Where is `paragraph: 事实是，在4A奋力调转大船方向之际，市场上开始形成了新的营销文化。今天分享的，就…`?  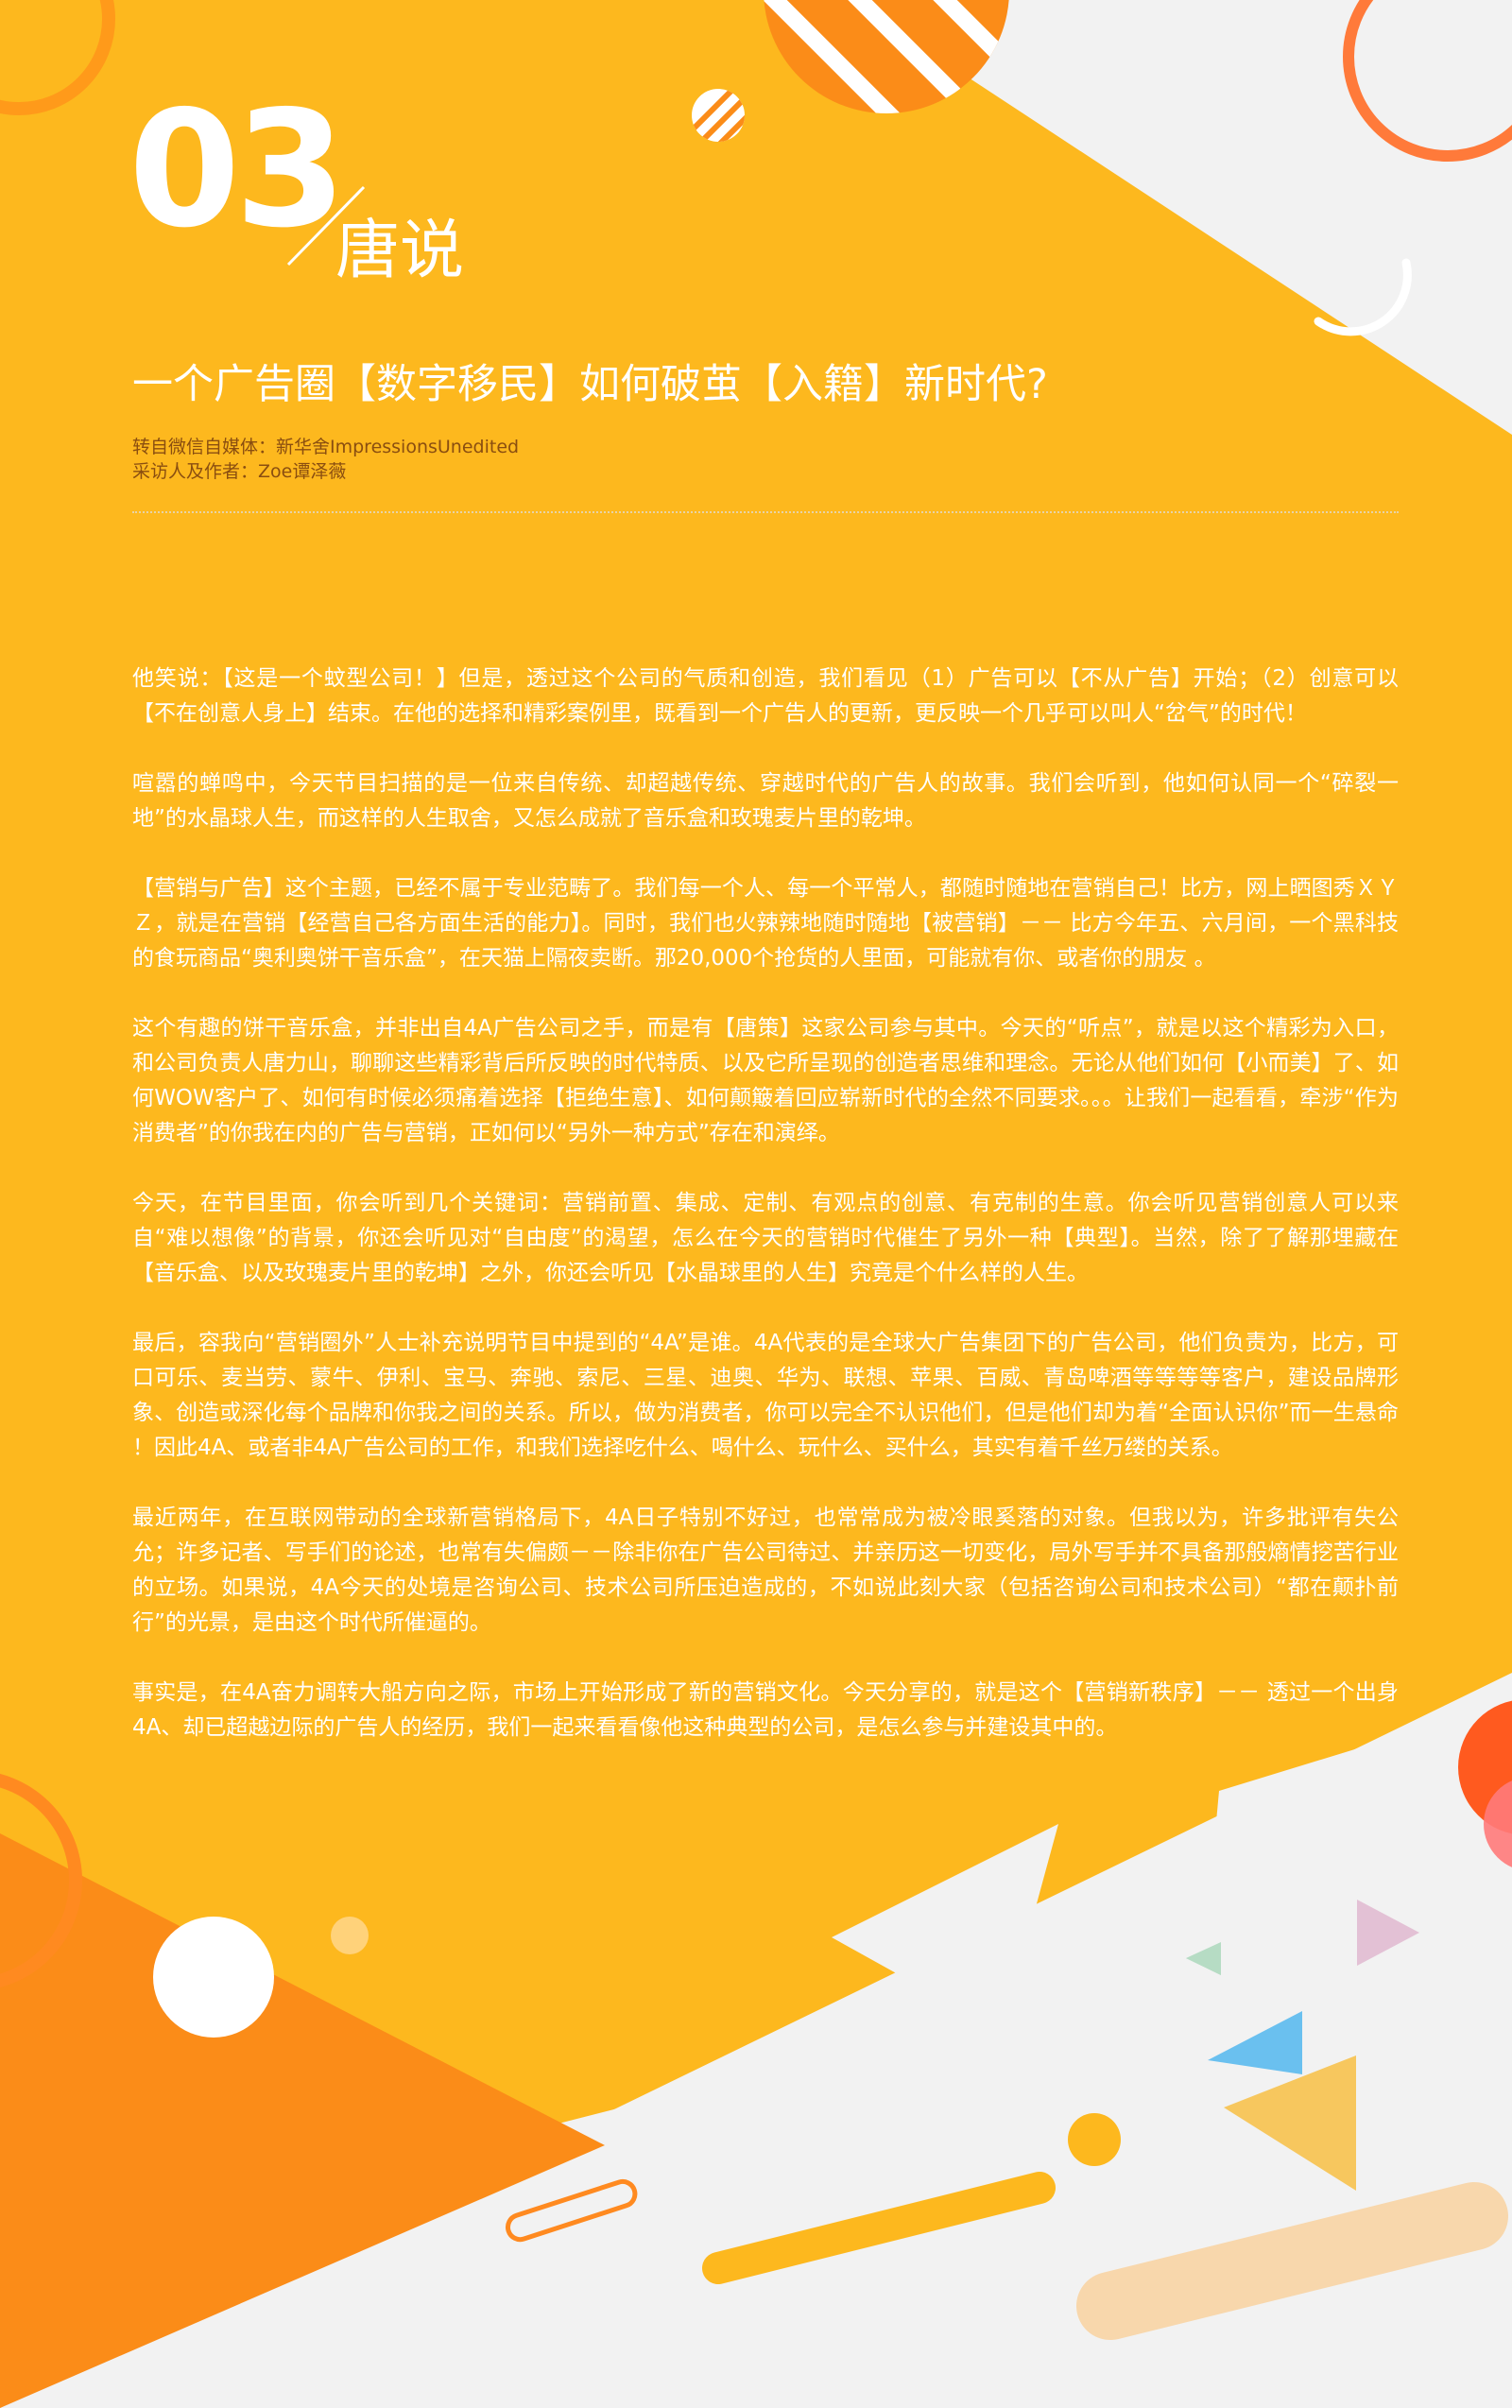
paragraph: 事实是，在4A奋力调转大船方向之际，市场上开始形成了新的营销文化。今天分享的，就… is located at coordinates (765, 1710).